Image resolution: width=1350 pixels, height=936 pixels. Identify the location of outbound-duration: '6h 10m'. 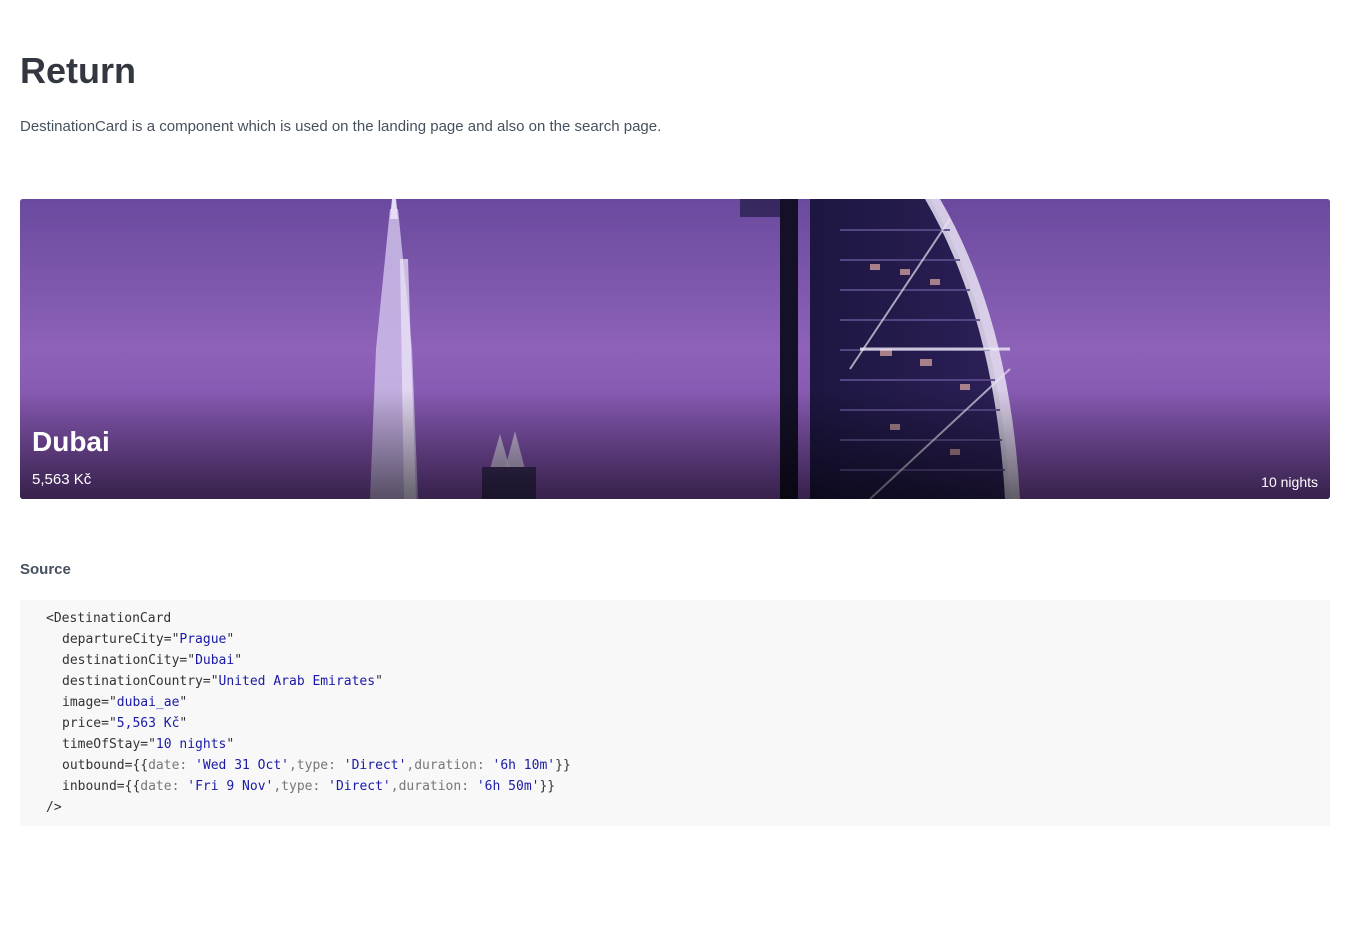
(524, 765).